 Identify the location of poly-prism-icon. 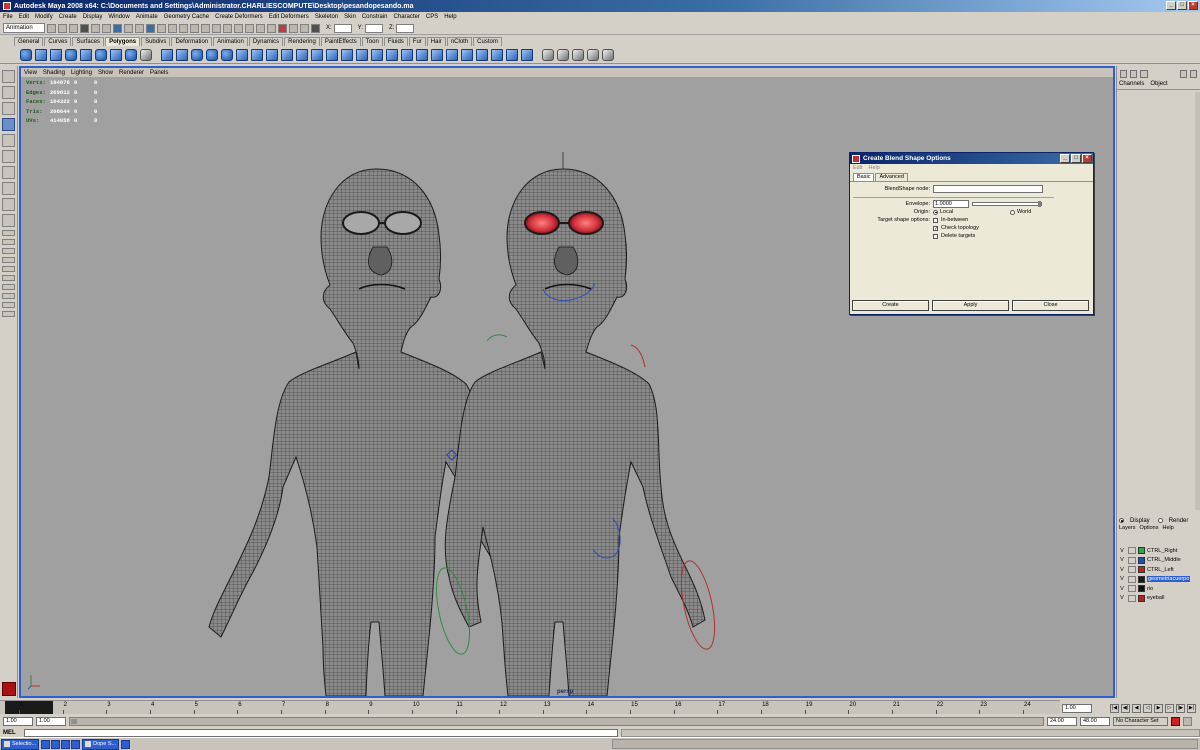
(116, 54).